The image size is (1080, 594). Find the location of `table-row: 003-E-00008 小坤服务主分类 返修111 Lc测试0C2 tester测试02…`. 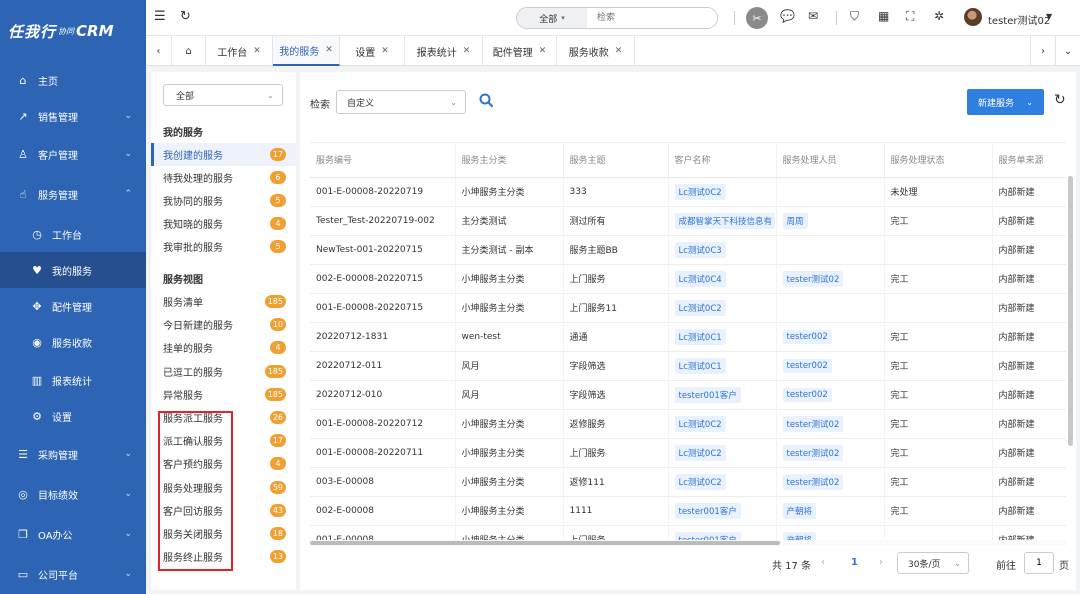

table-row: 003-E-00008 小坤服务主分类 返修111 Lc测试0C2 tester测试02… is located at coordinates (688, 482).